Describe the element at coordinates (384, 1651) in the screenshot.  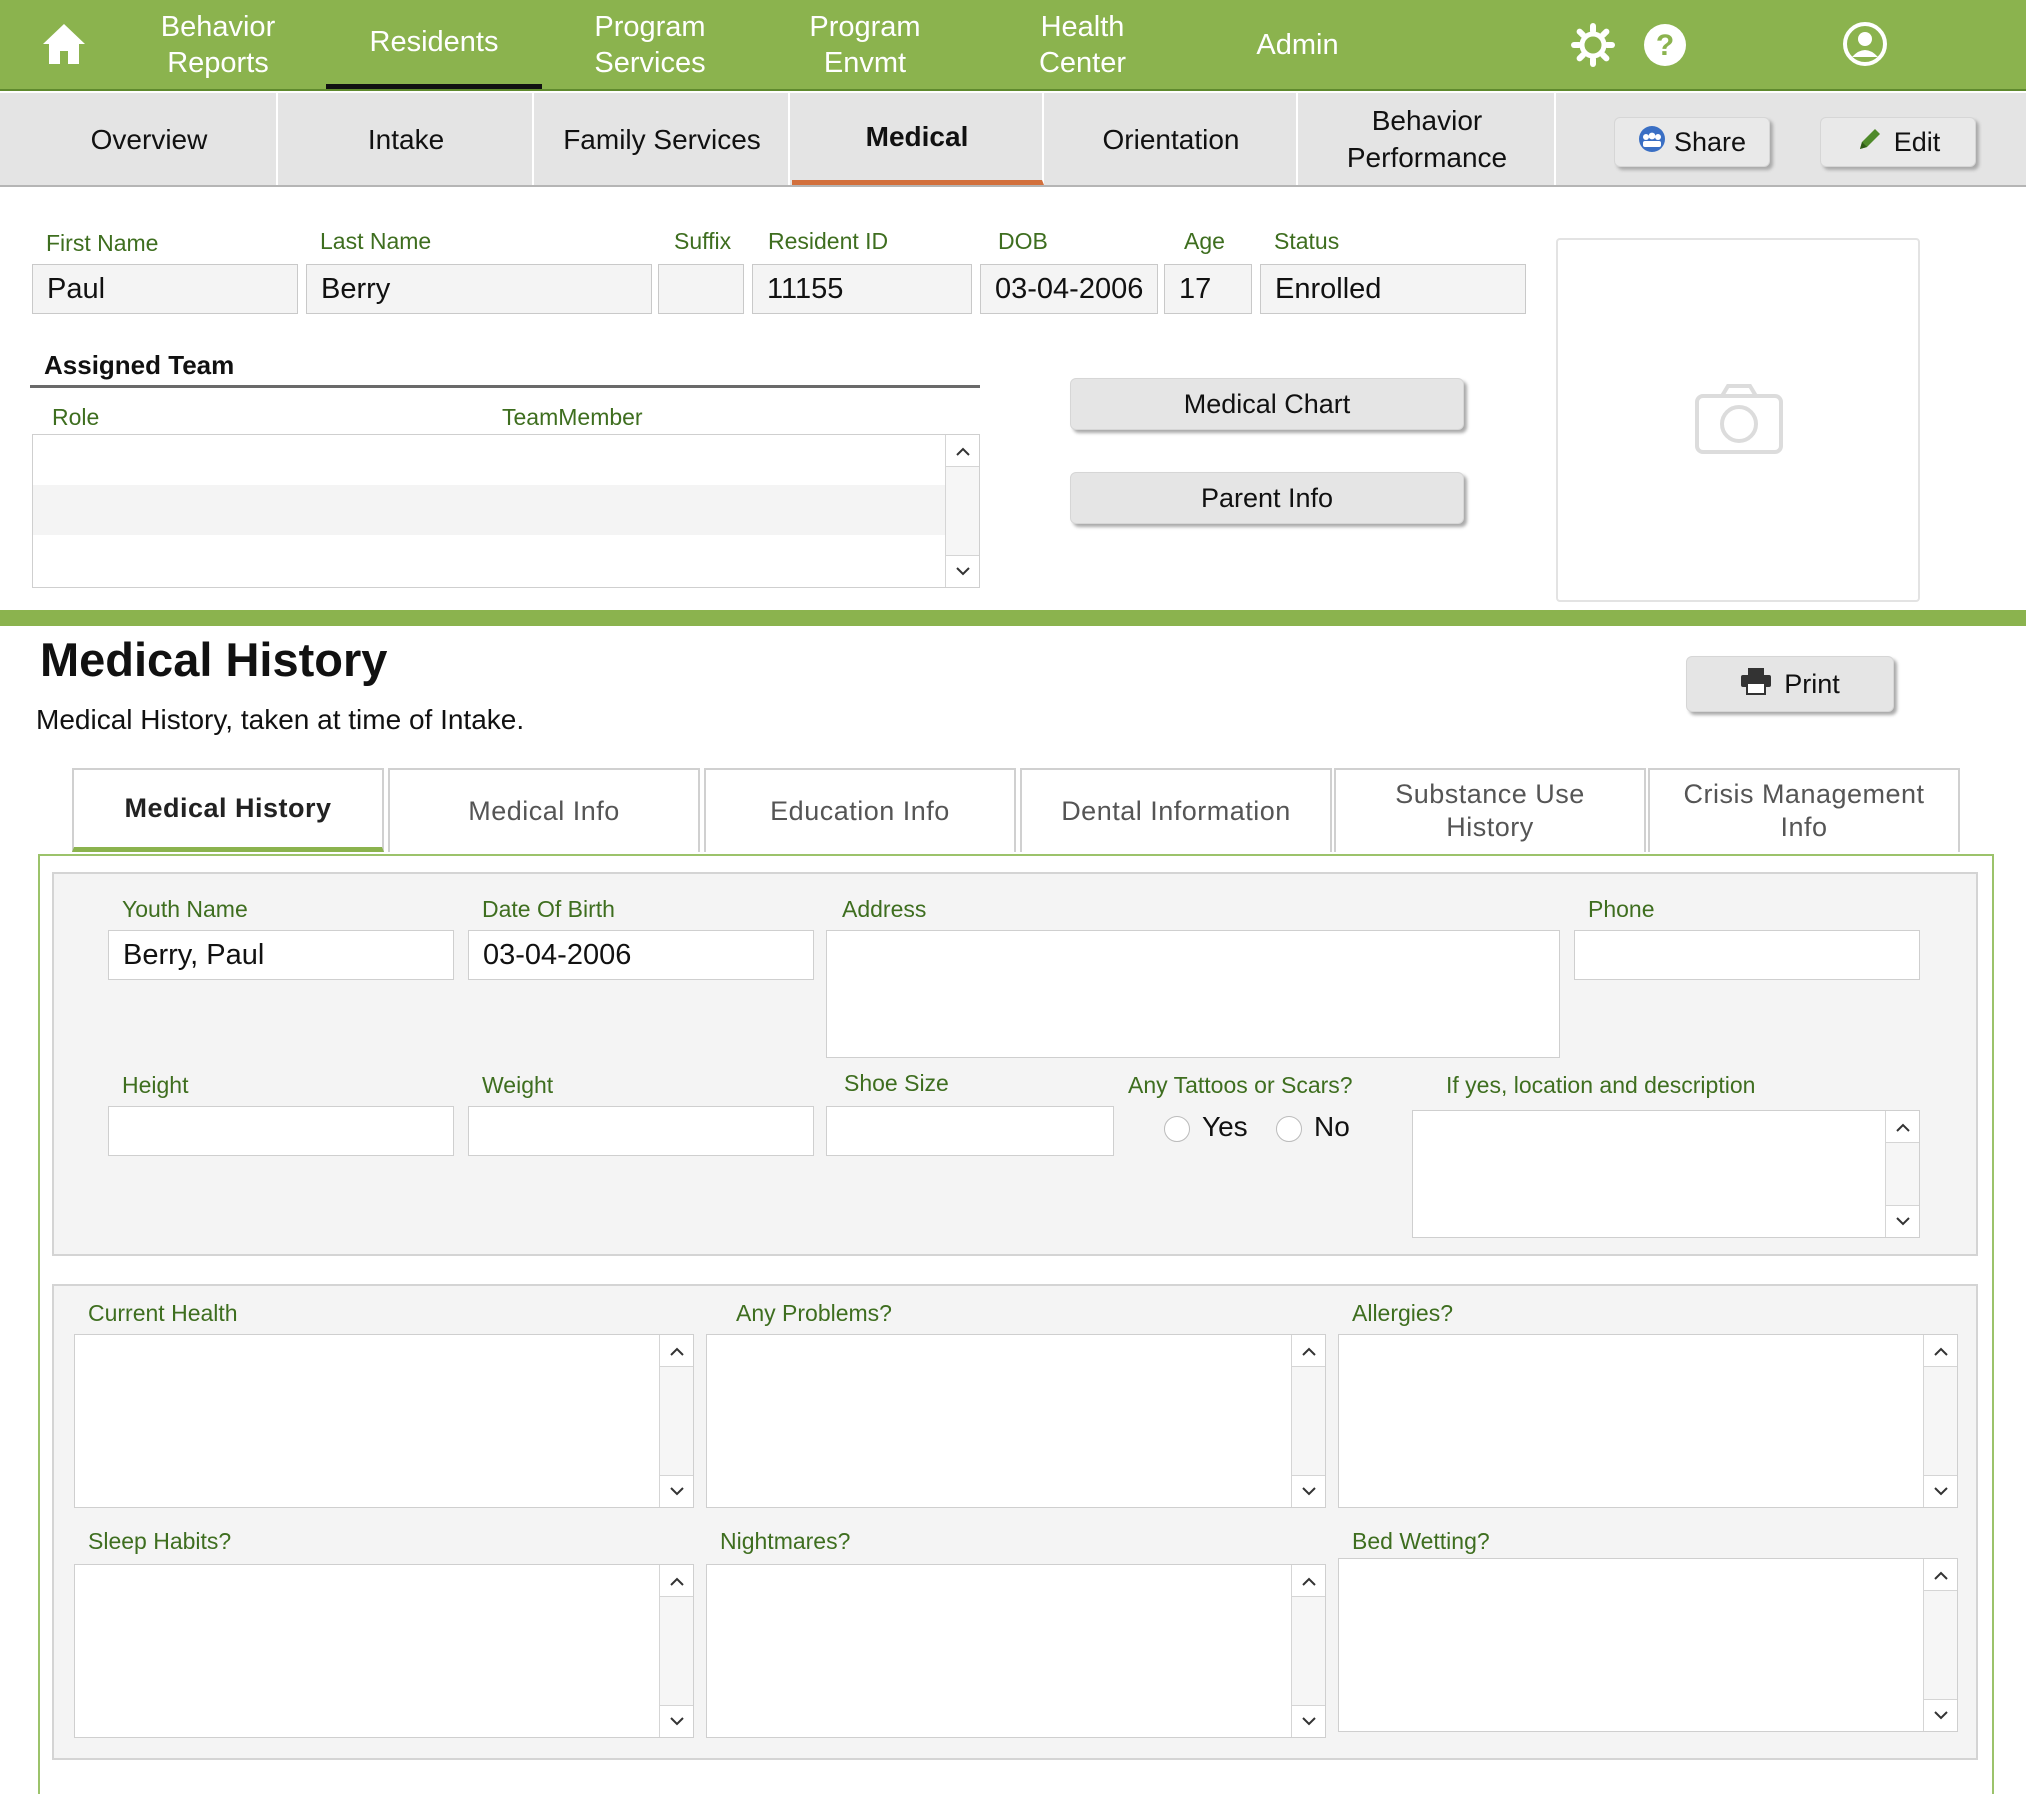
I see `sleep-habits-field` at that location.